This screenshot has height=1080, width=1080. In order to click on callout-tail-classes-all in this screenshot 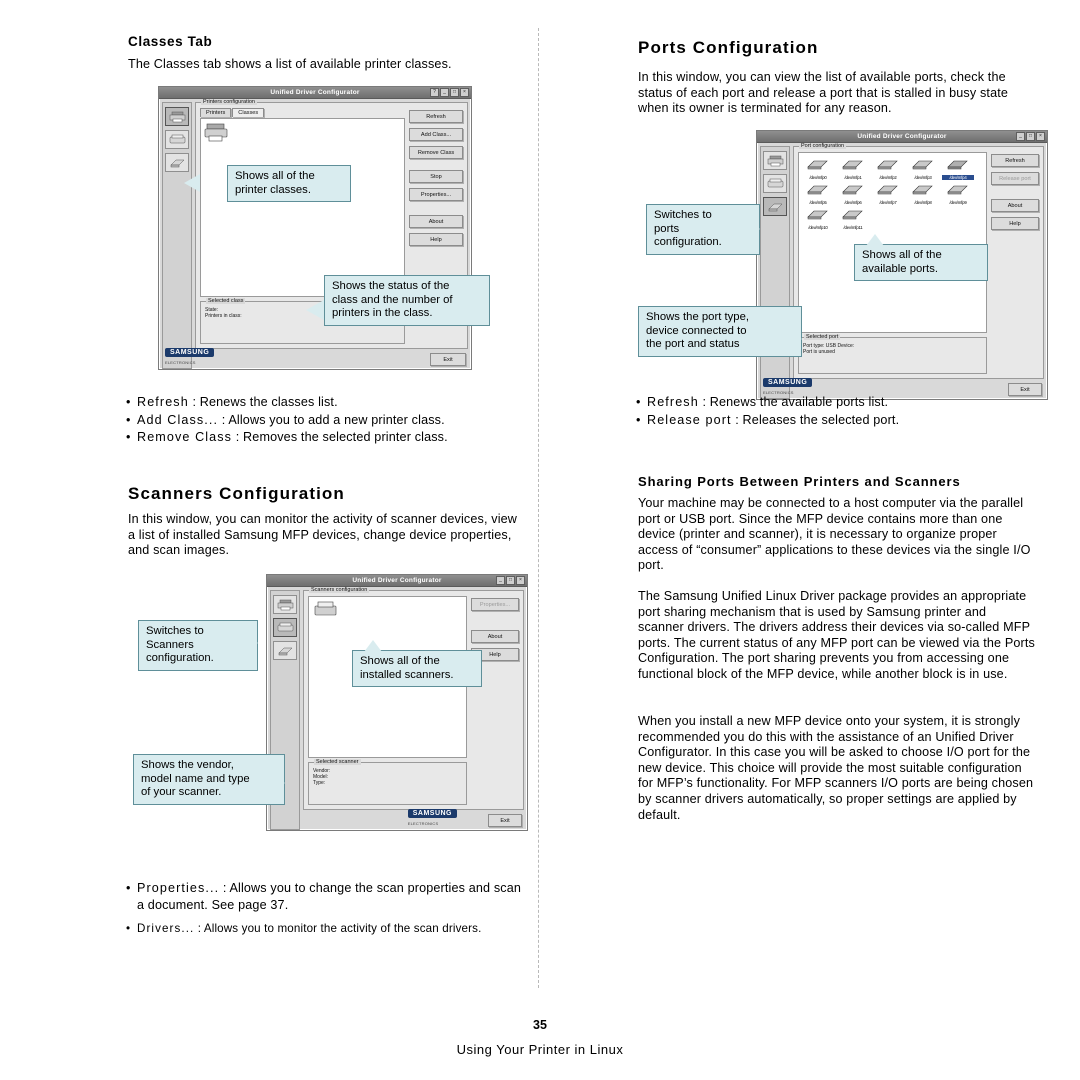, I will do `click(192, 183)`.